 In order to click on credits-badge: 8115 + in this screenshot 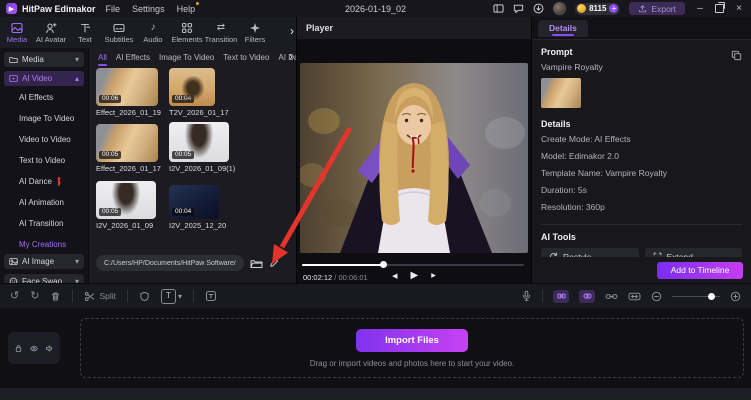, I will do `click(598, 8)`.